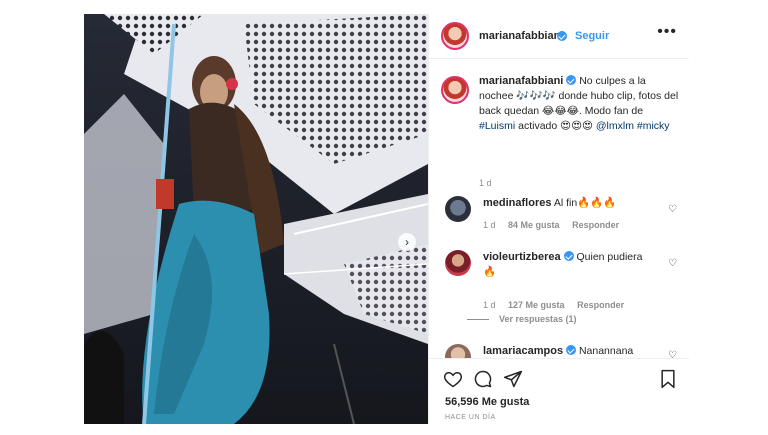 Image resolution: width=768 pixels, height=435 pixels. I want to click on comment-username: lamariacampos, so click(523, 351).